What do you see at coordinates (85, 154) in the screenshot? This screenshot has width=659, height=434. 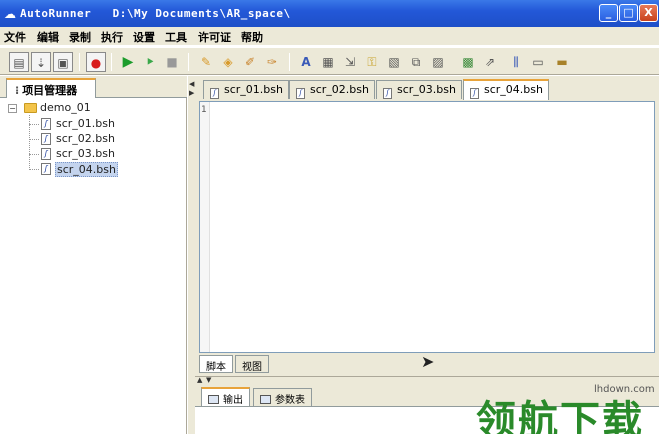 I see `tree-file-scr03: scr_03.bsh` at bounding box center [85, 154].